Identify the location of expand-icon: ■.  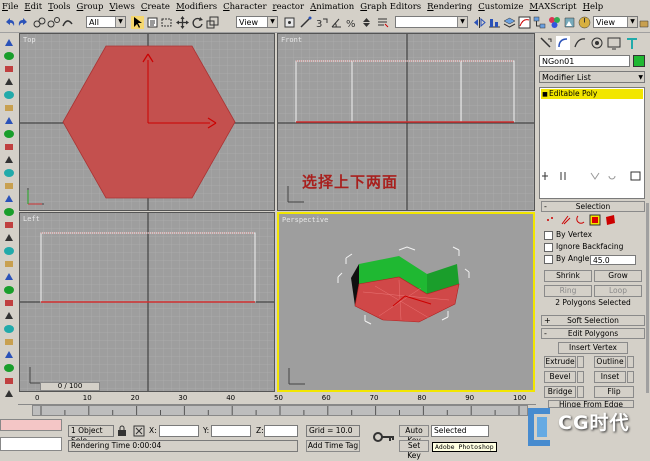
(545, 95).